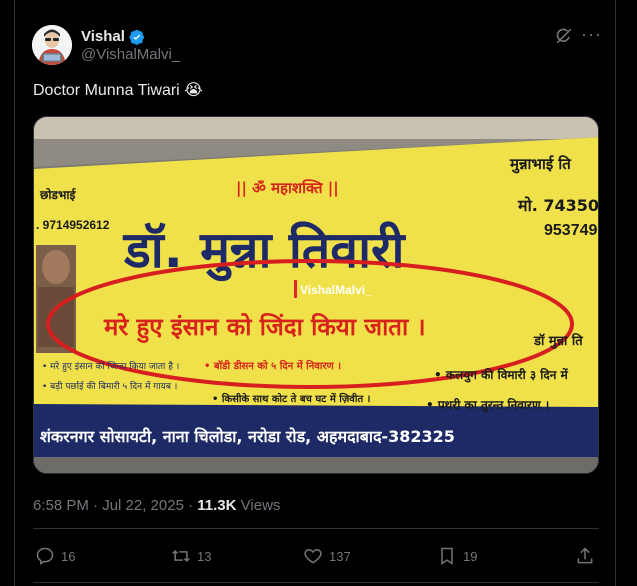 The width and height of the screenshot is (637, 586). What do you see at coordinates (260, 505) in the screenshot?
I see `views-label: Views` at bounding box center [260, 505].